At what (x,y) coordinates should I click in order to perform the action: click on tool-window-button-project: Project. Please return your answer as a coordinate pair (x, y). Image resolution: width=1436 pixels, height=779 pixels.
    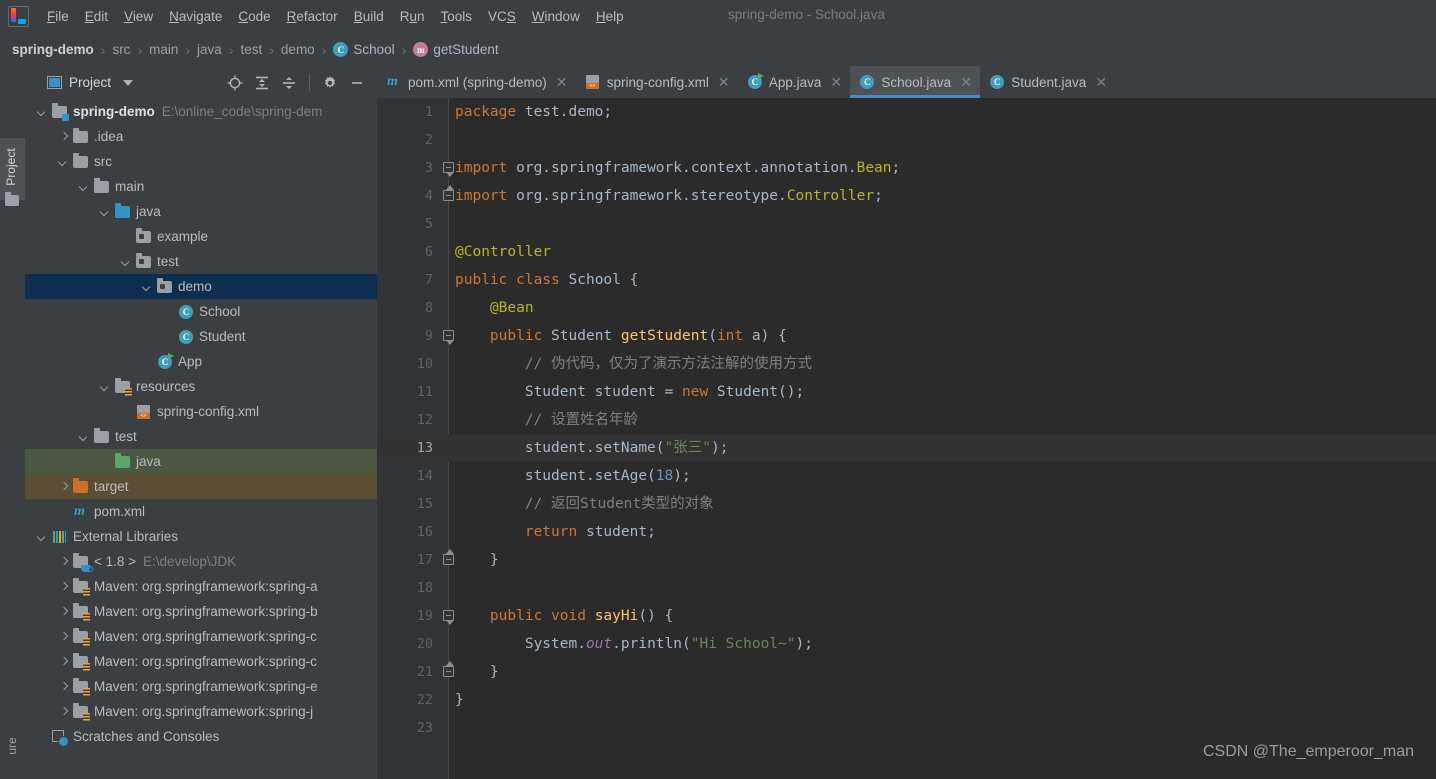
    Looking at the image, I should click on (12, 172).